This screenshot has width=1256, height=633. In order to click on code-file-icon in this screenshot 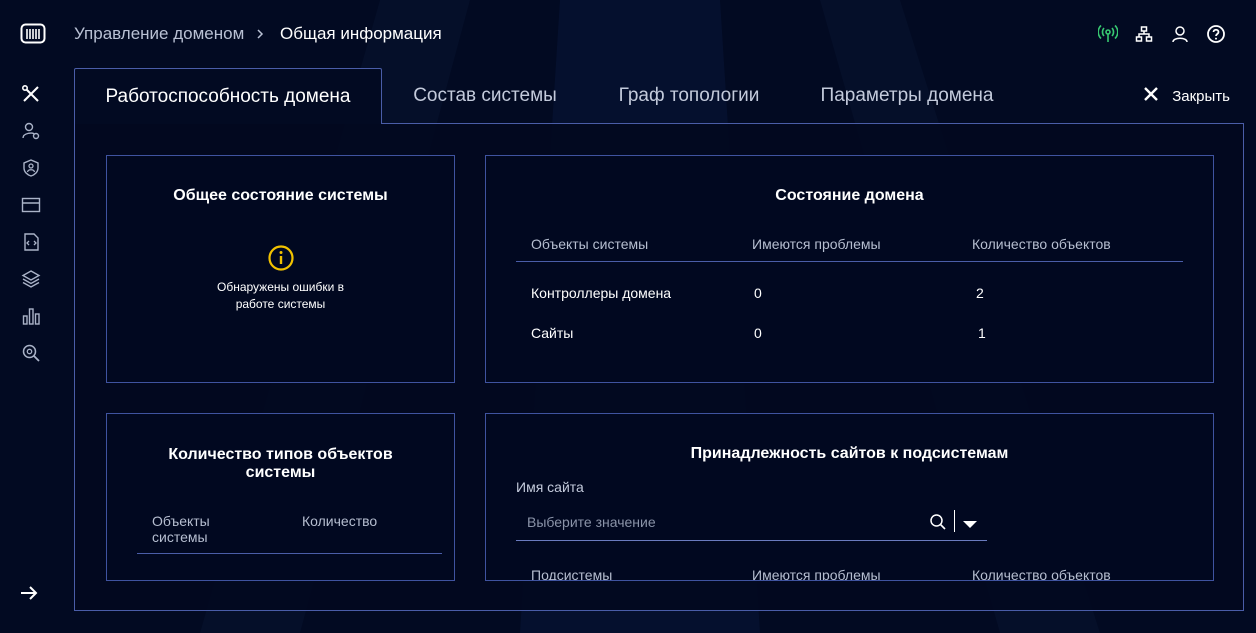, I will do `click(31, 242)`.